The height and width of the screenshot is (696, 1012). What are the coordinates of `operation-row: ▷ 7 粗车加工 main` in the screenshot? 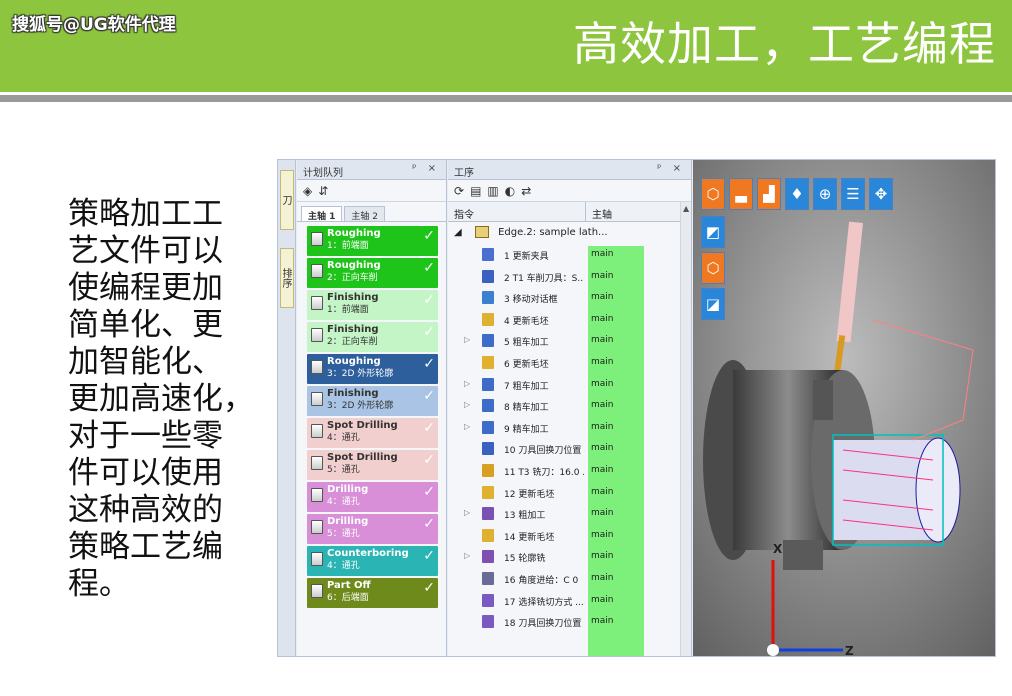 It's located at (569, 385).